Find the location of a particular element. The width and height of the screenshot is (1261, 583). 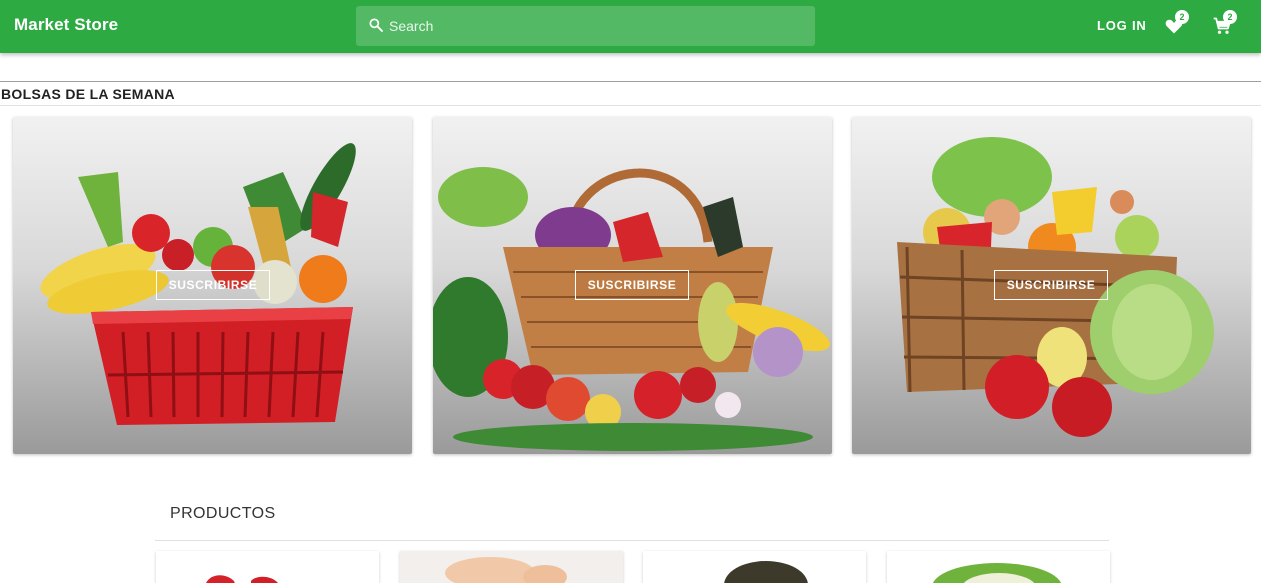

avocado-image is located at coordinates (766, 572).